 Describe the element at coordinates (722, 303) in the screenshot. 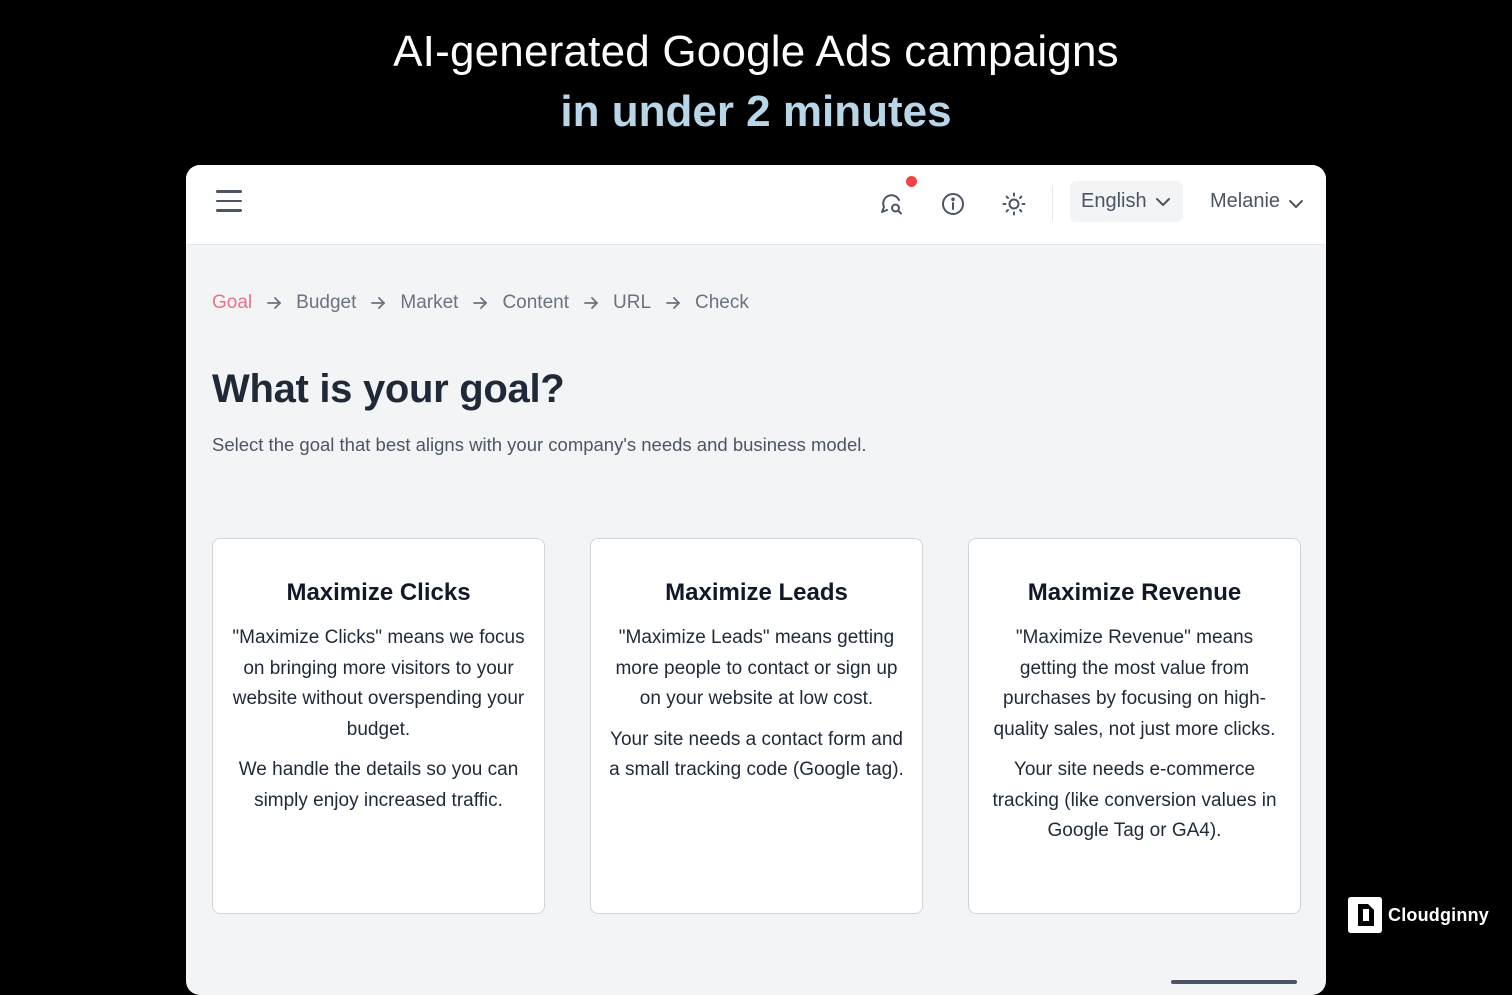

I see `breadcrumb-step-check: Check` at that location.